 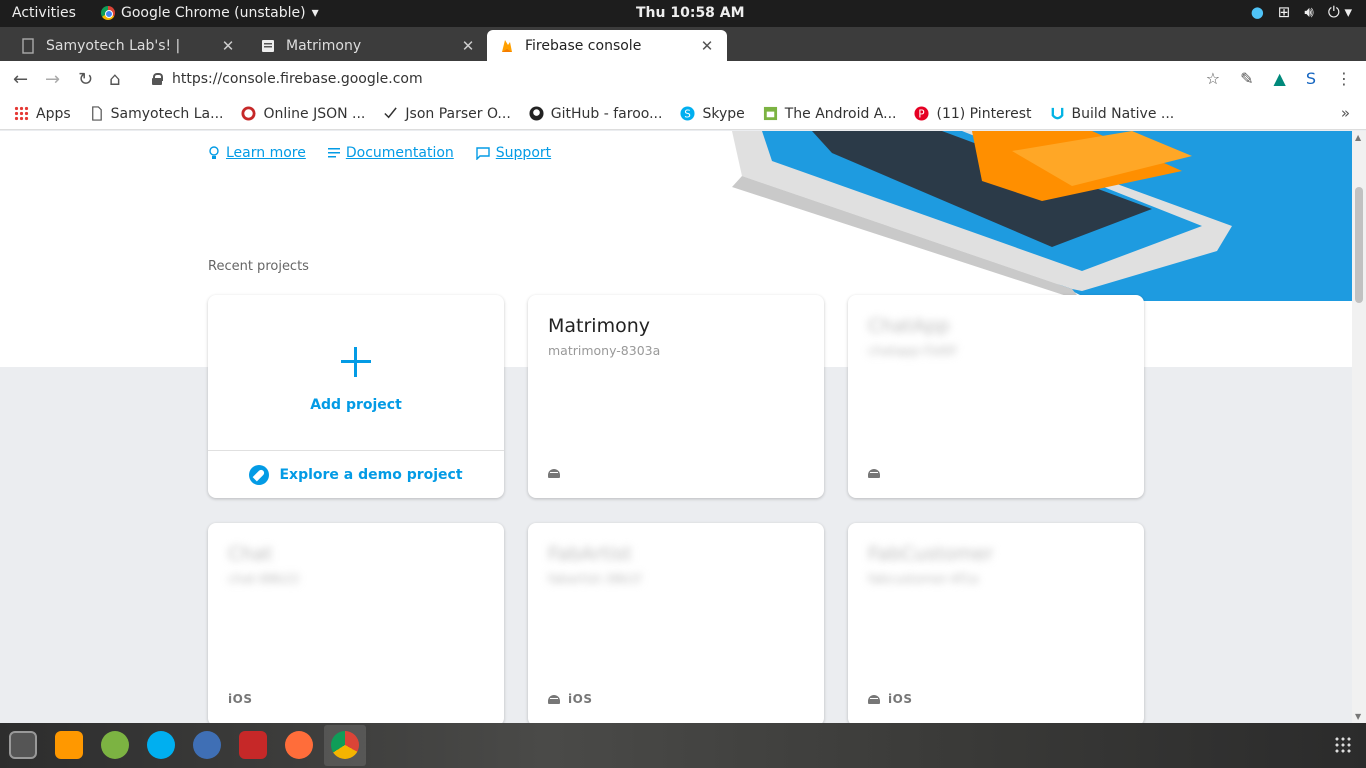 I want to click on mail-icon, so click(x=207, y=745).